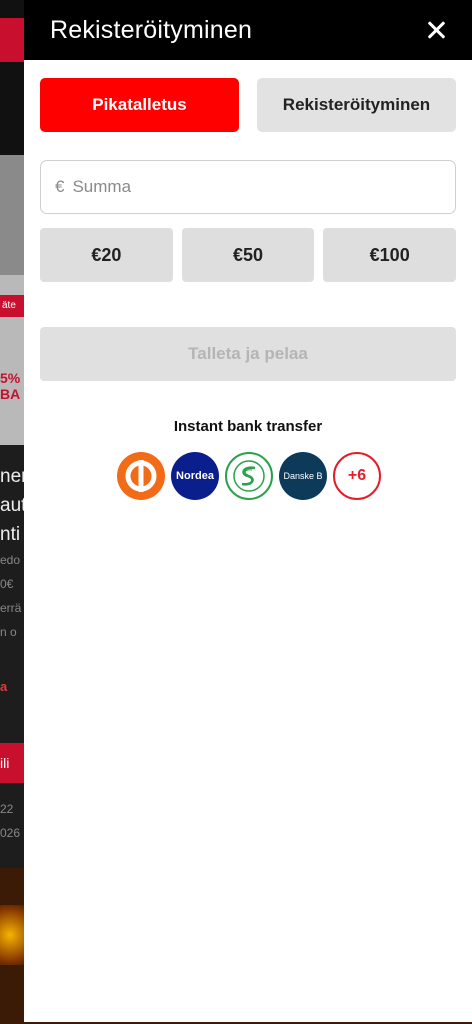 This screenshot has height=1024, width=472. I want to click on danske-bank-icon: Danske B, so click(303, 476).